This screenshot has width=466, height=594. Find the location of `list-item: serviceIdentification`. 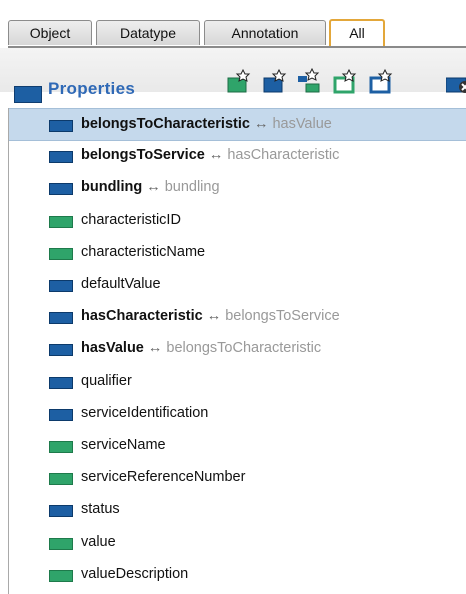

list-item: serviceIdentification is located at coordinates (237, 414).